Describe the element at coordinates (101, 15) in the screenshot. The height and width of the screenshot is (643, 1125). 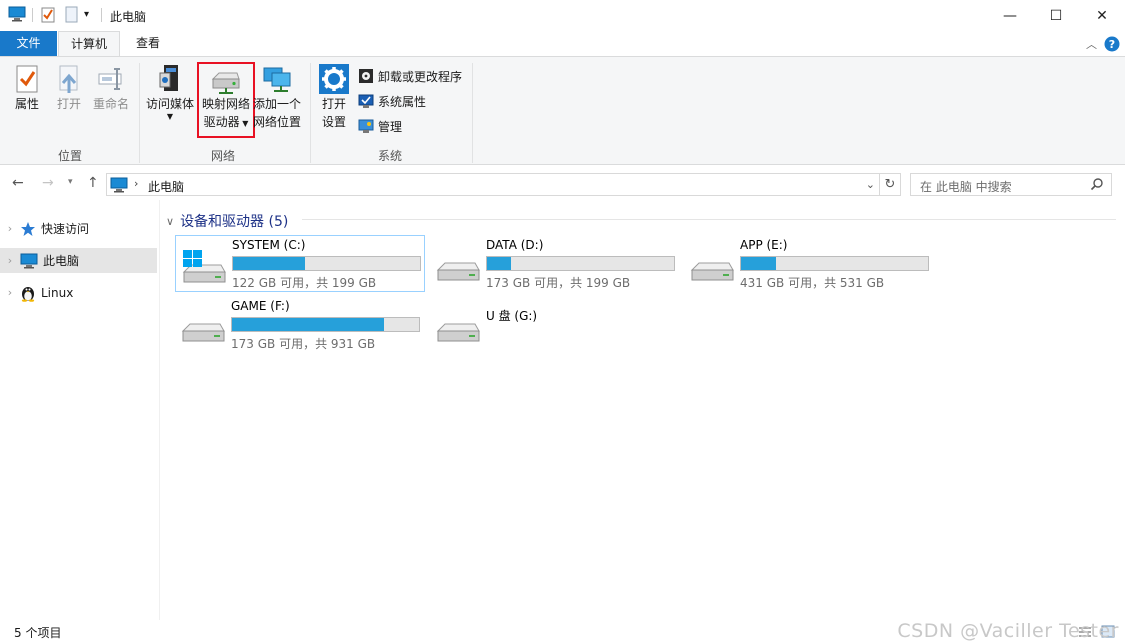
I see `titlebar-divider` at that location.